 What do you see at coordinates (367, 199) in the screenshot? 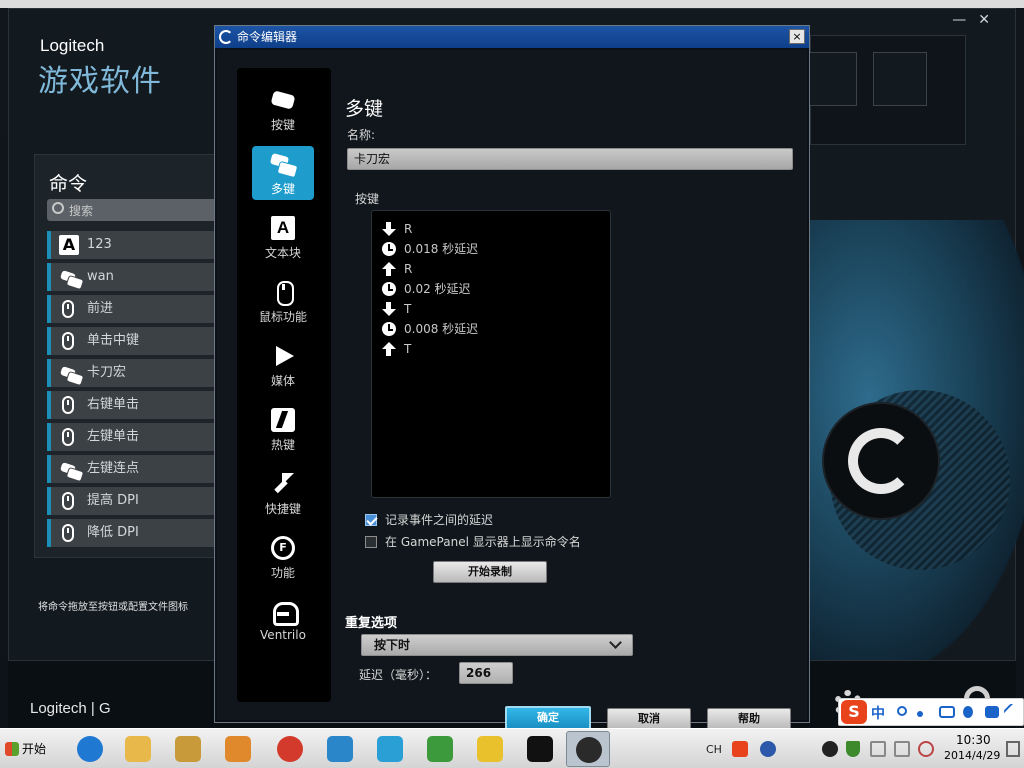
I see `keys-label: 按键` at bounding box center [367, 199].